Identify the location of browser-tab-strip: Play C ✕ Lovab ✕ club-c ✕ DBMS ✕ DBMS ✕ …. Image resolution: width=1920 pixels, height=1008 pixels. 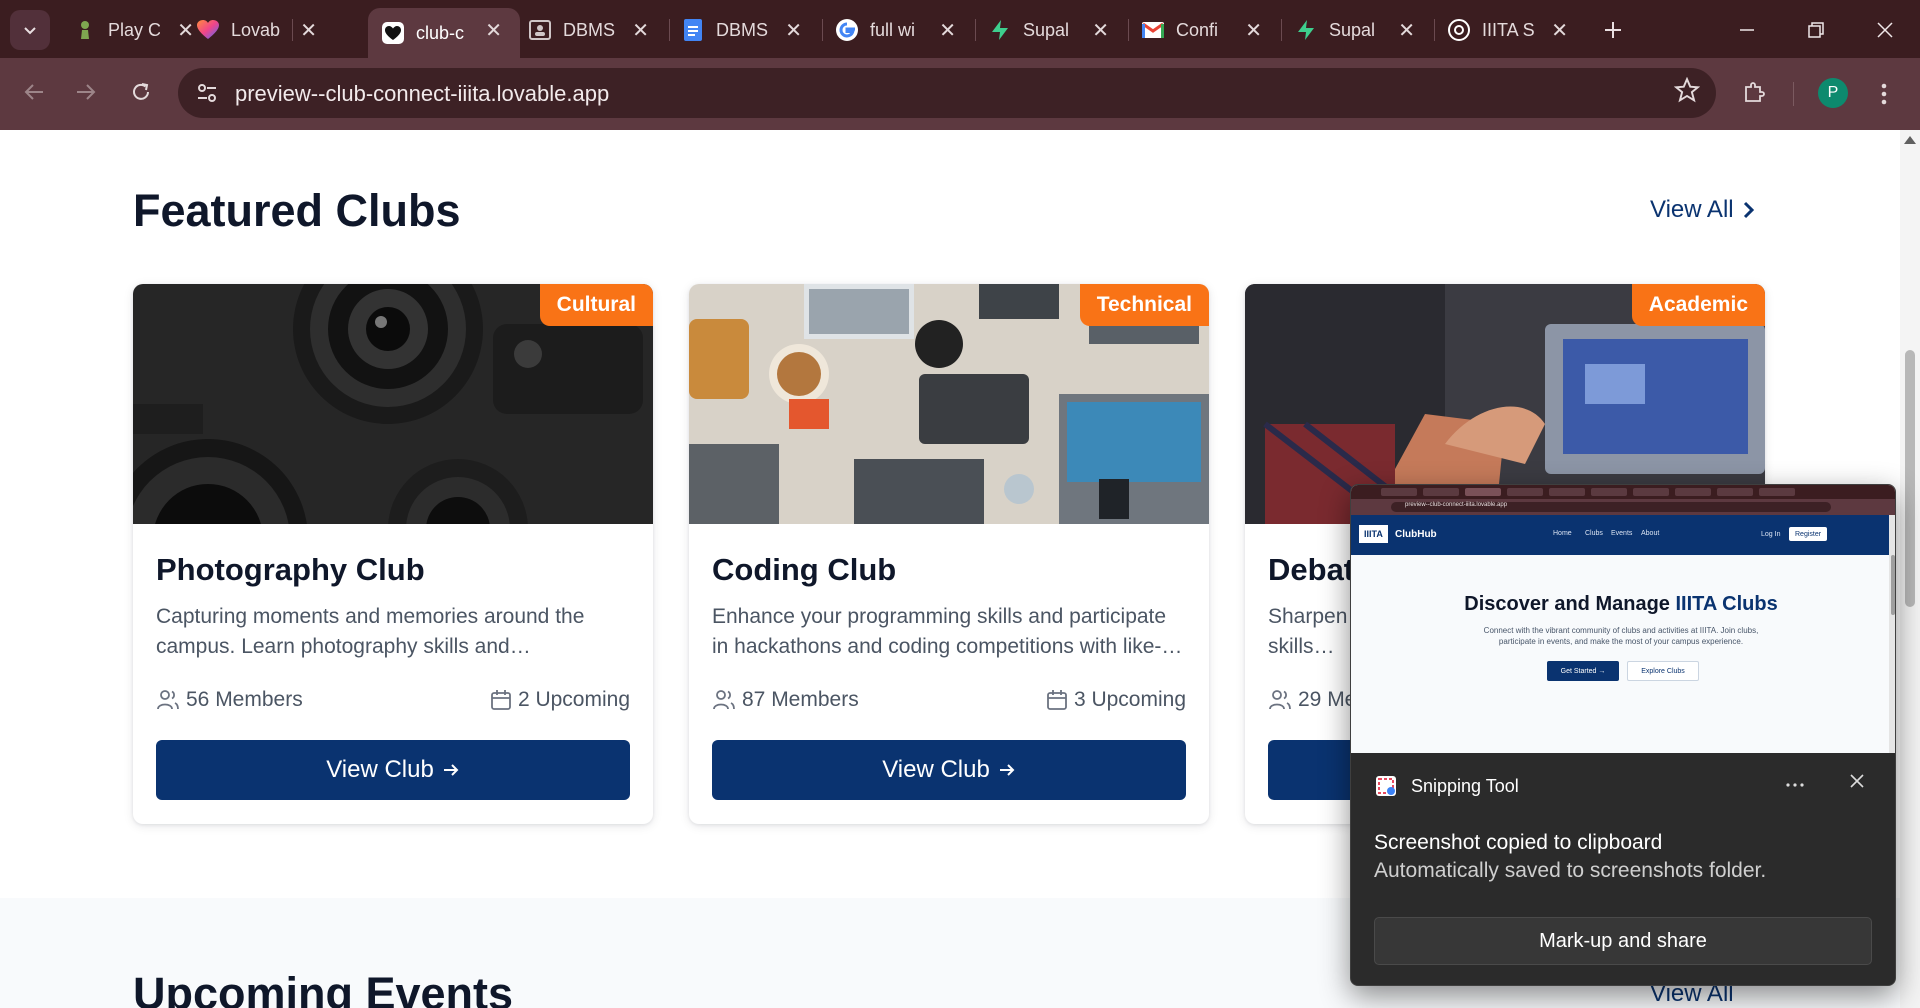
(960, 29).